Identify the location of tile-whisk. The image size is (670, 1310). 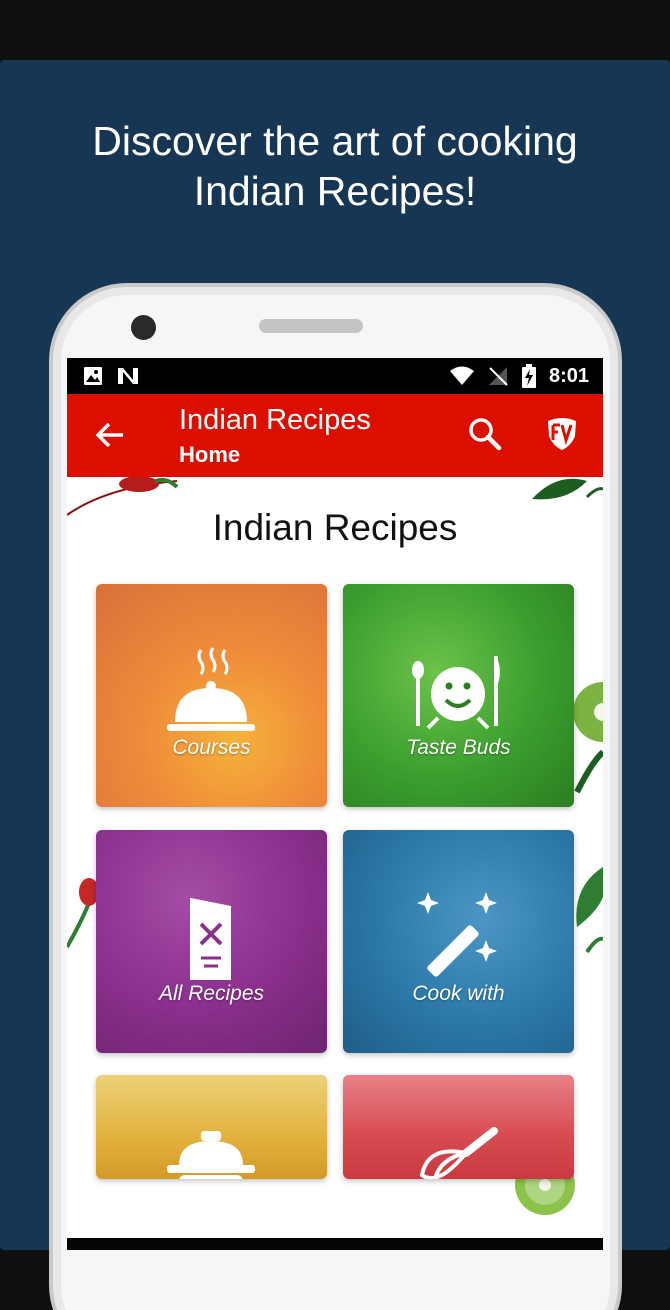
(458, 1127).